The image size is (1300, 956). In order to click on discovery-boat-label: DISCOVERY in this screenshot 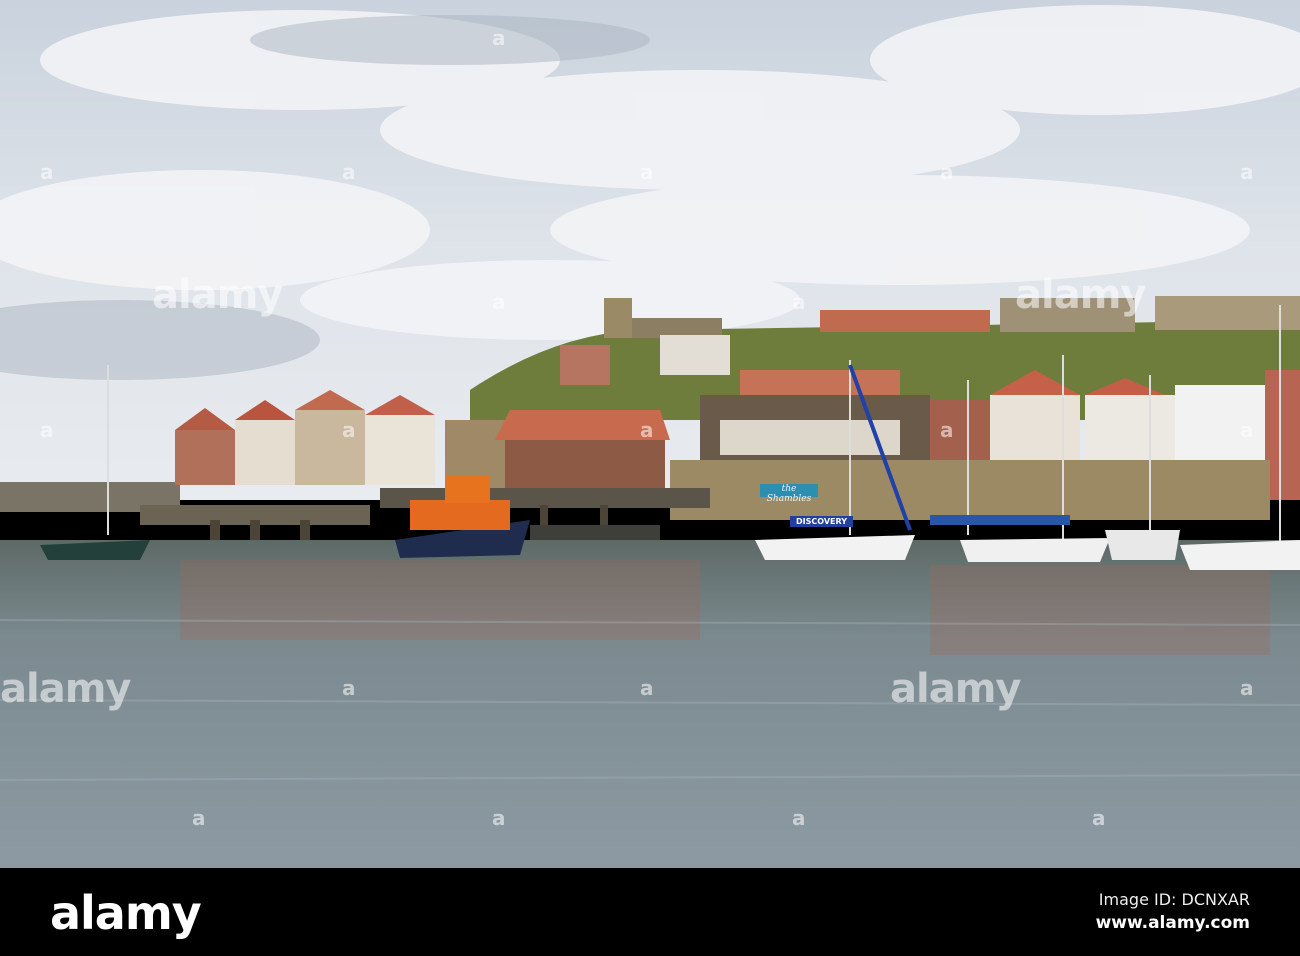, I will do `click(822, 521)`.